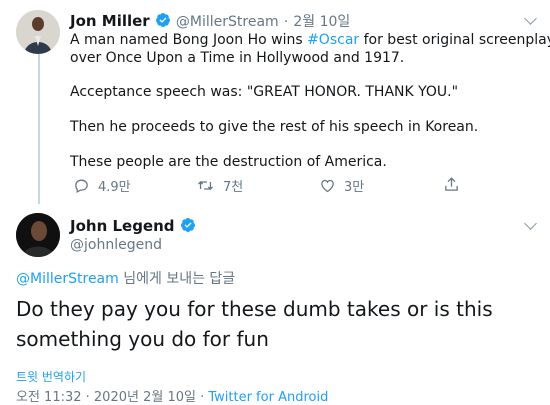 This screenshot has height=405, width=550. What do you see at coordinates (268, 397) in the screenshot?
I see `source-link: Twitter for Android` at bounding box center [268, 397].